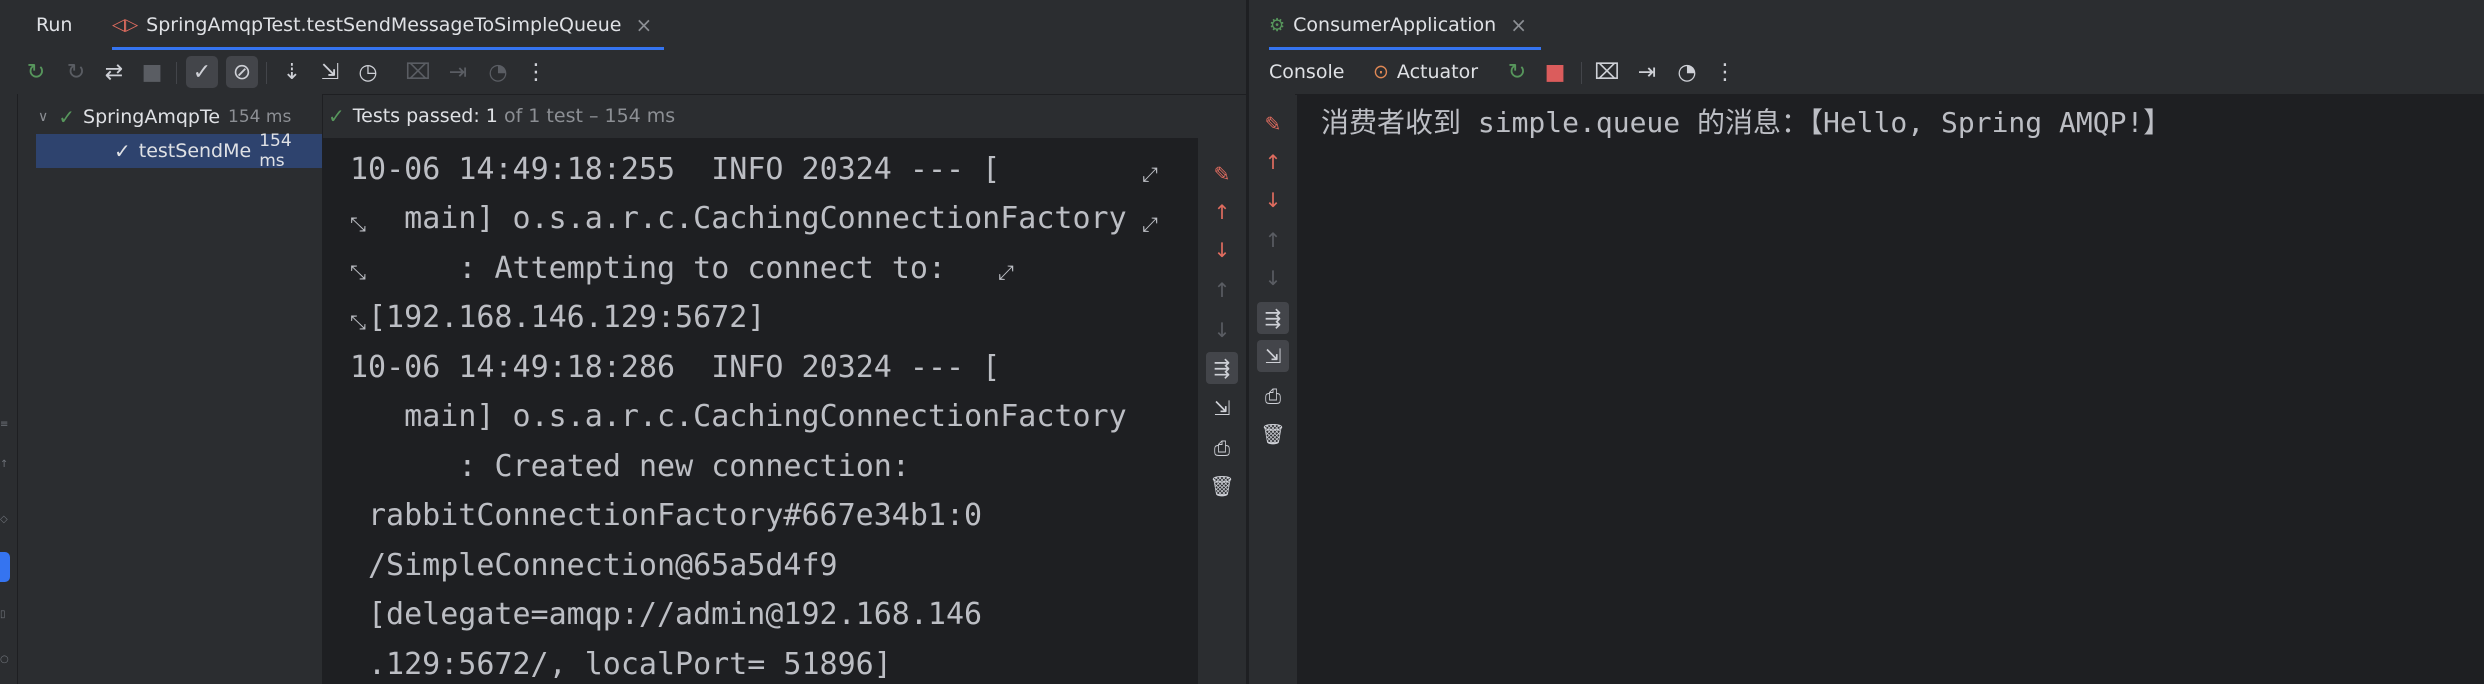  I want to click on tree-child-row: ✓ testSendMe 154 ms, so click(179, 151).